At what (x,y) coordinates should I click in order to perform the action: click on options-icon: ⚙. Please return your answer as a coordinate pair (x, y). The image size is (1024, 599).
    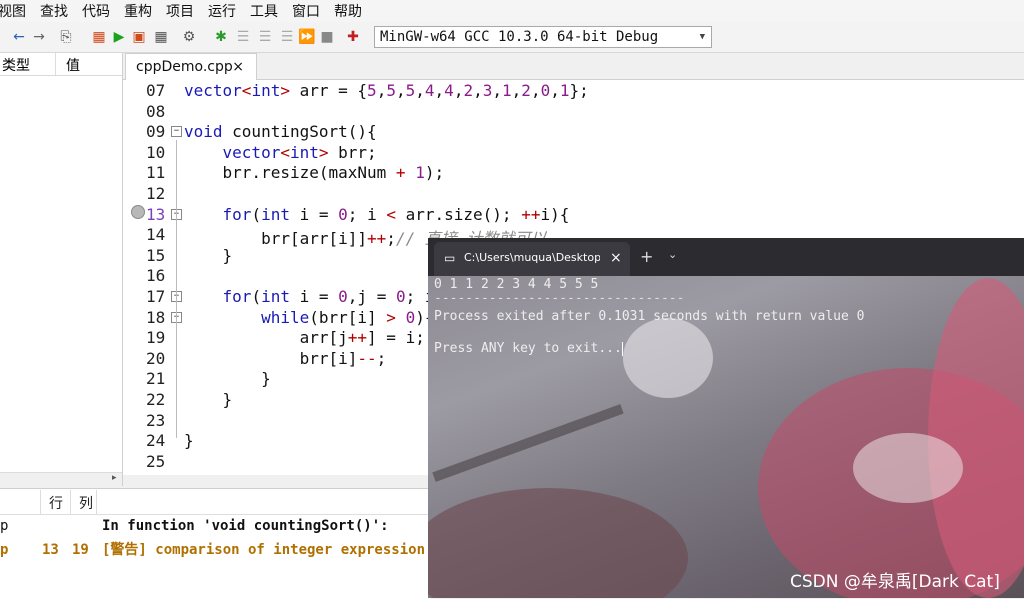
    Looking at the image, I should click on (189, 37).